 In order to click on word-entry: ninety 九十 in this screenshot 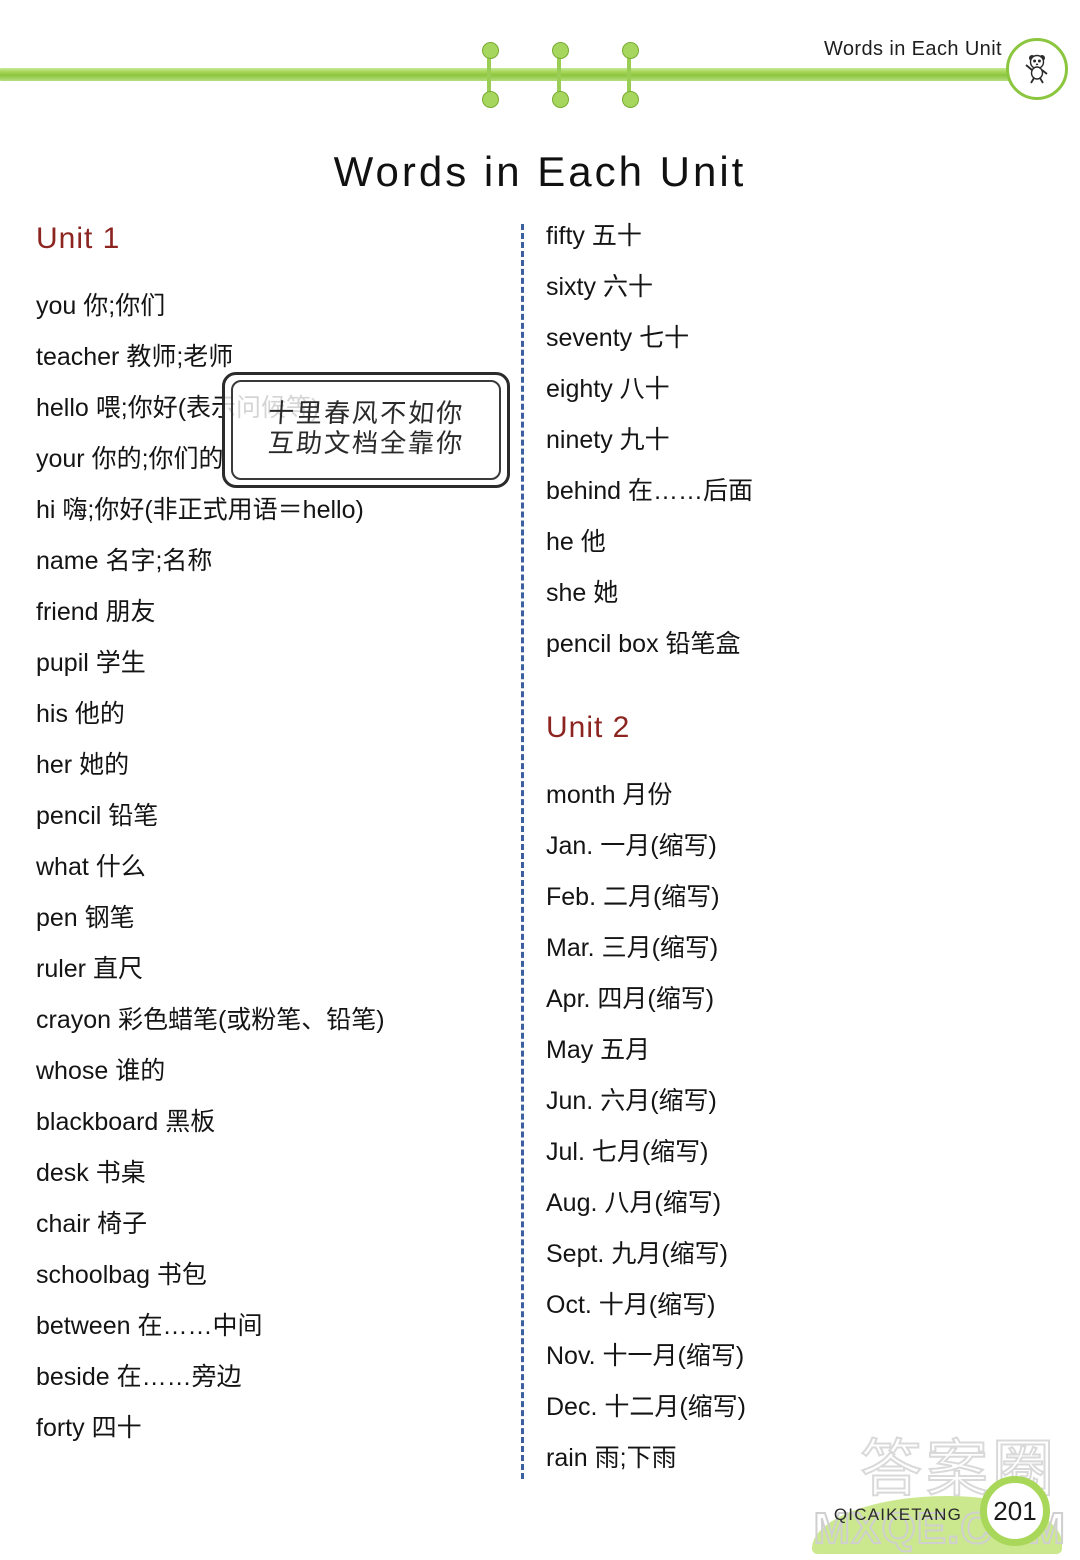, I will do `click(608, 440)`.